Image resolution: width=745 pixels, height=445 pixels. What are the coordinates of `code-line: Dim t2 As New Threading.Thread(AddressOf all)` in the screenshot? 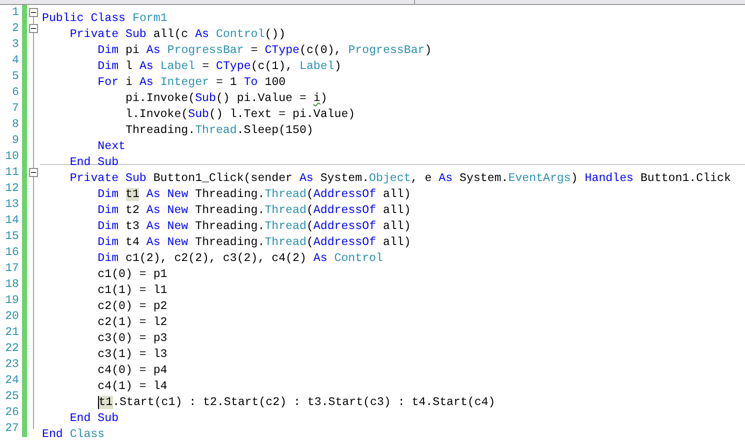 It's located at (253, 211).